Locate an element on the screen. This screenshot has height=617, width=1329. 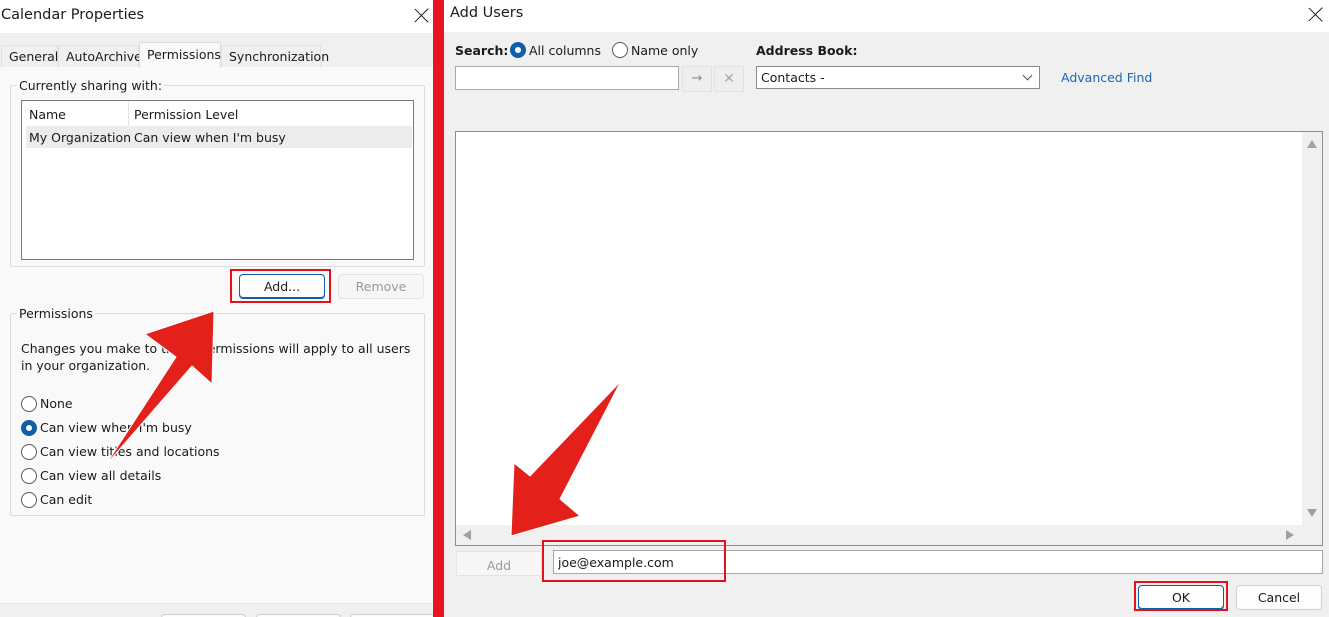
chevron-down-icon is located at coordinates (1027, 75).